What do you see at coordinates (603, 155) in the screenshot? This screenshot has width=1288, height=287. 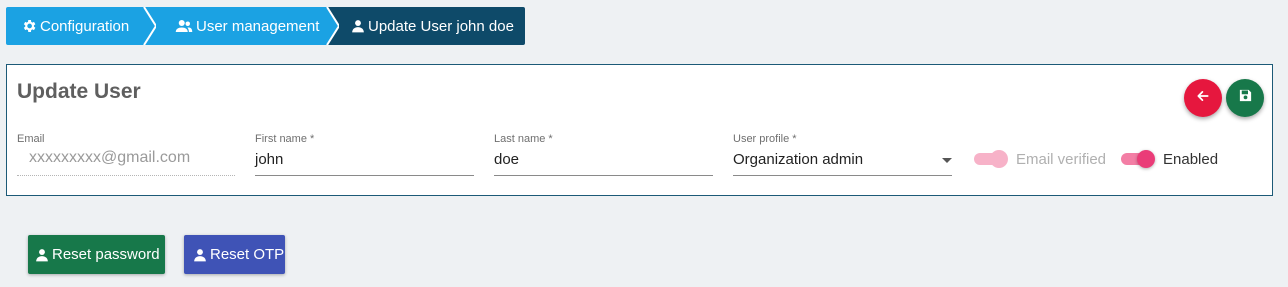 I see `last-name-field: Last name * doe` at bounding box center [603, 155].